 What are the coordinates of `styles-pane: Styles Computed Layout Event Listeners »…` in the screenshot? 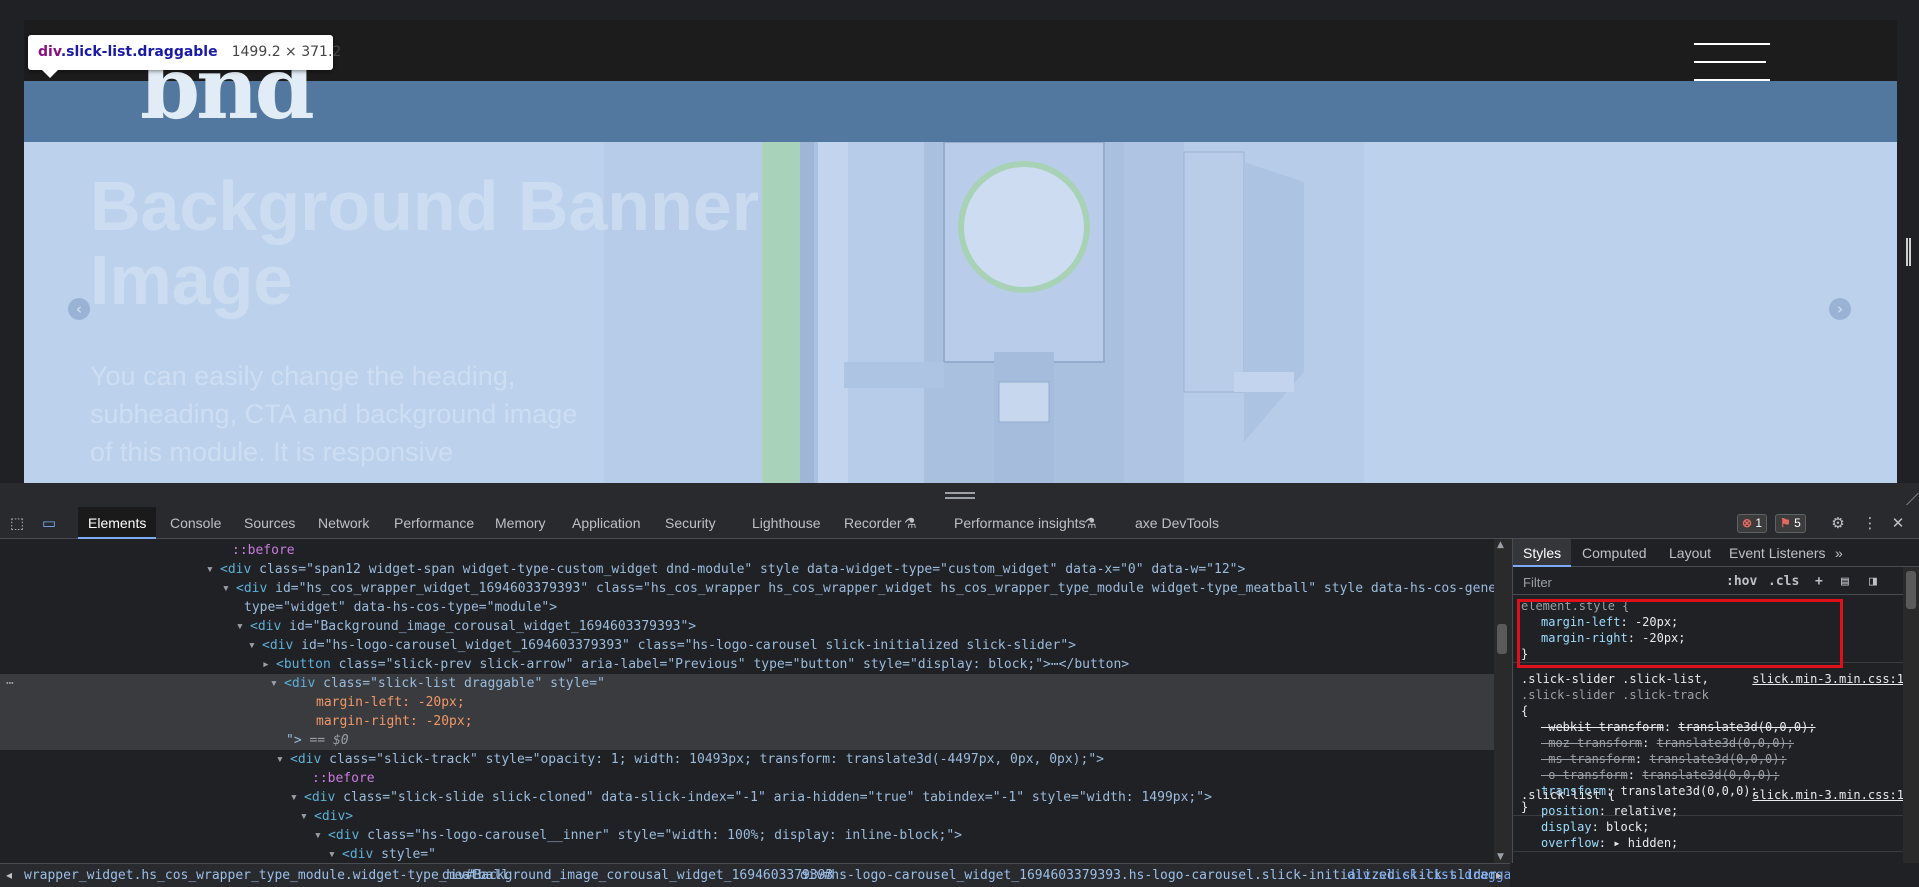 It's located at (1715, 701).